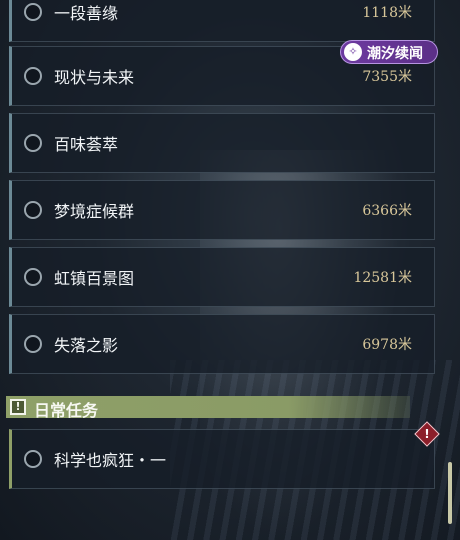 Image resolution: width=460 pixels, height=540 pixels. I want to click on quest-name: 失落之影, so click(86, 345).